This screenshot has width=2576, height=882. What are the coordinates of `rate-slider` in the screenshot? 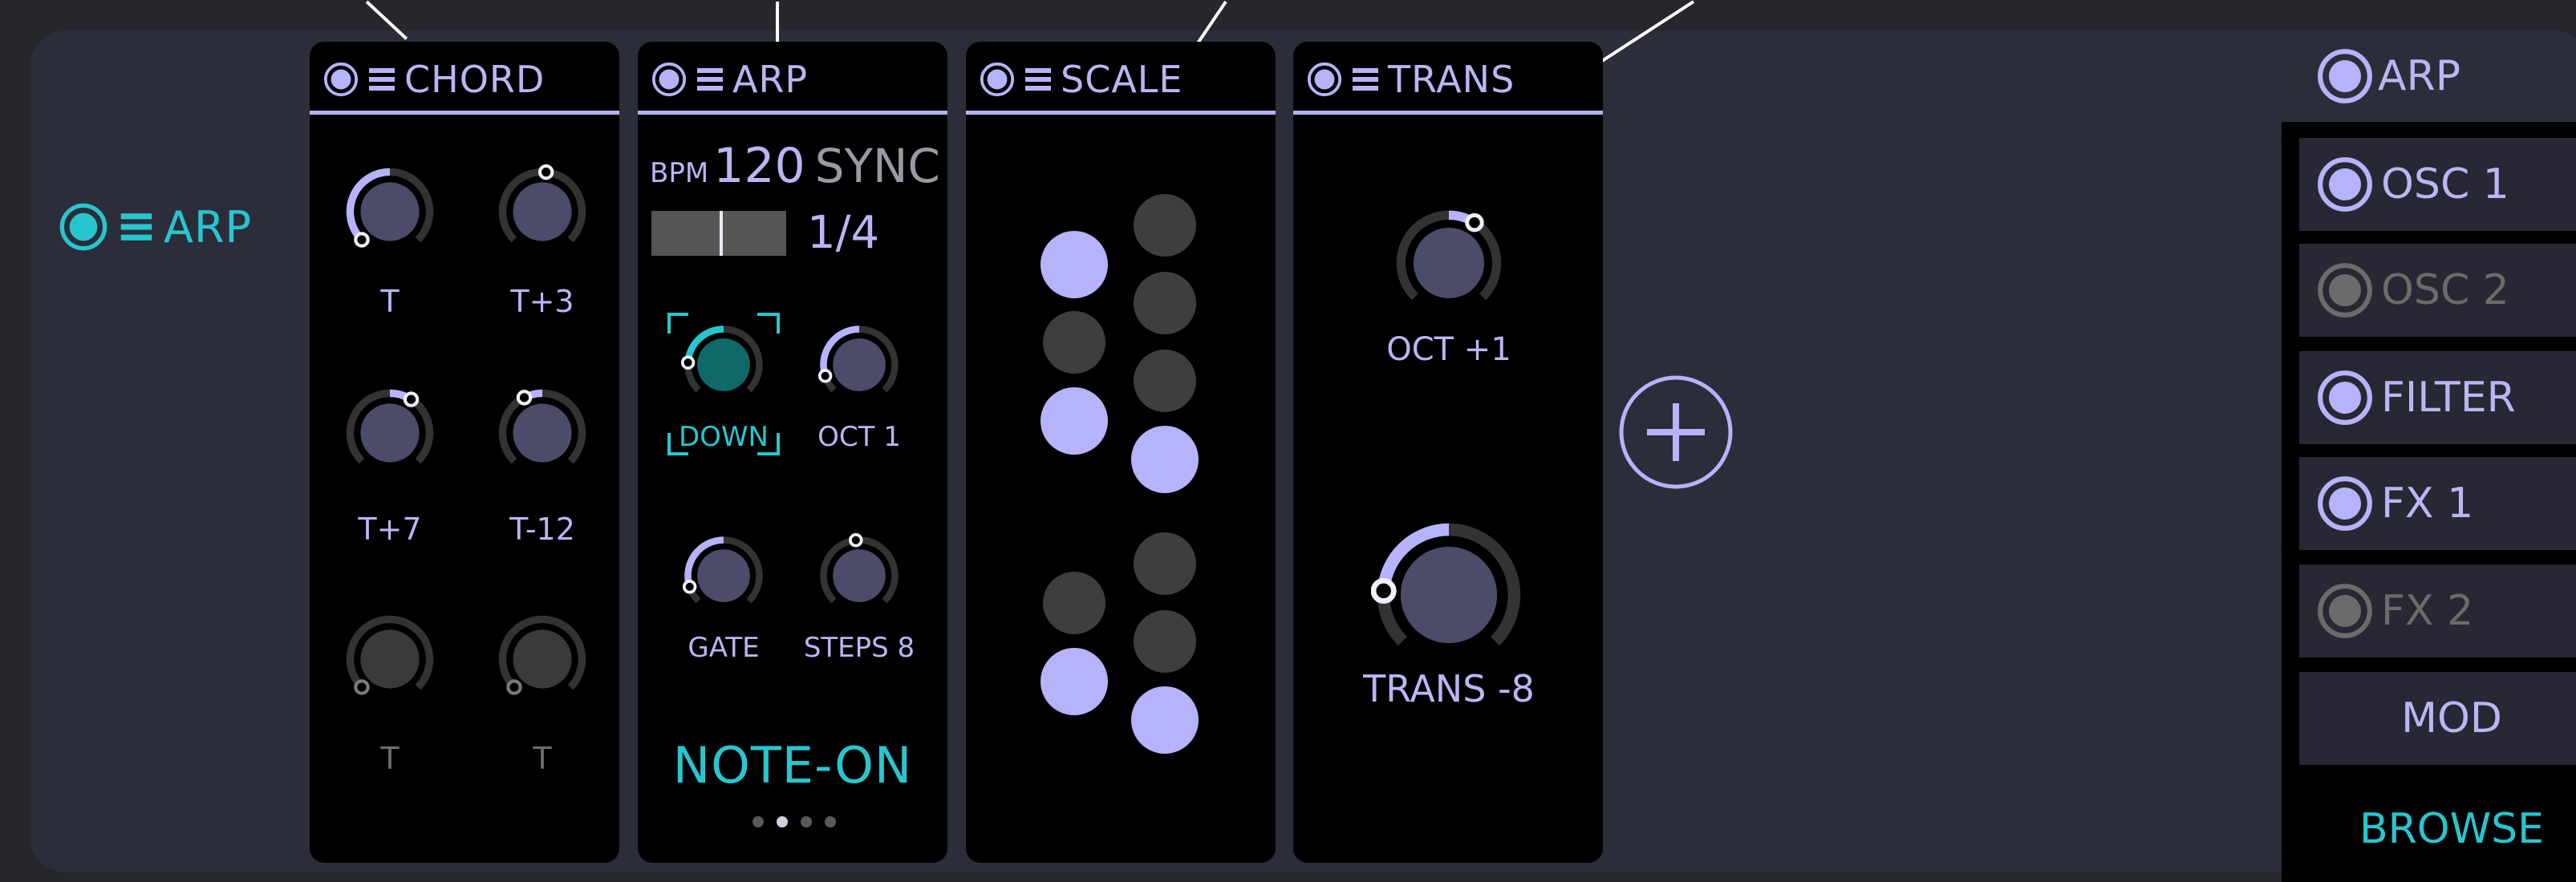 It's located at (718, 233).